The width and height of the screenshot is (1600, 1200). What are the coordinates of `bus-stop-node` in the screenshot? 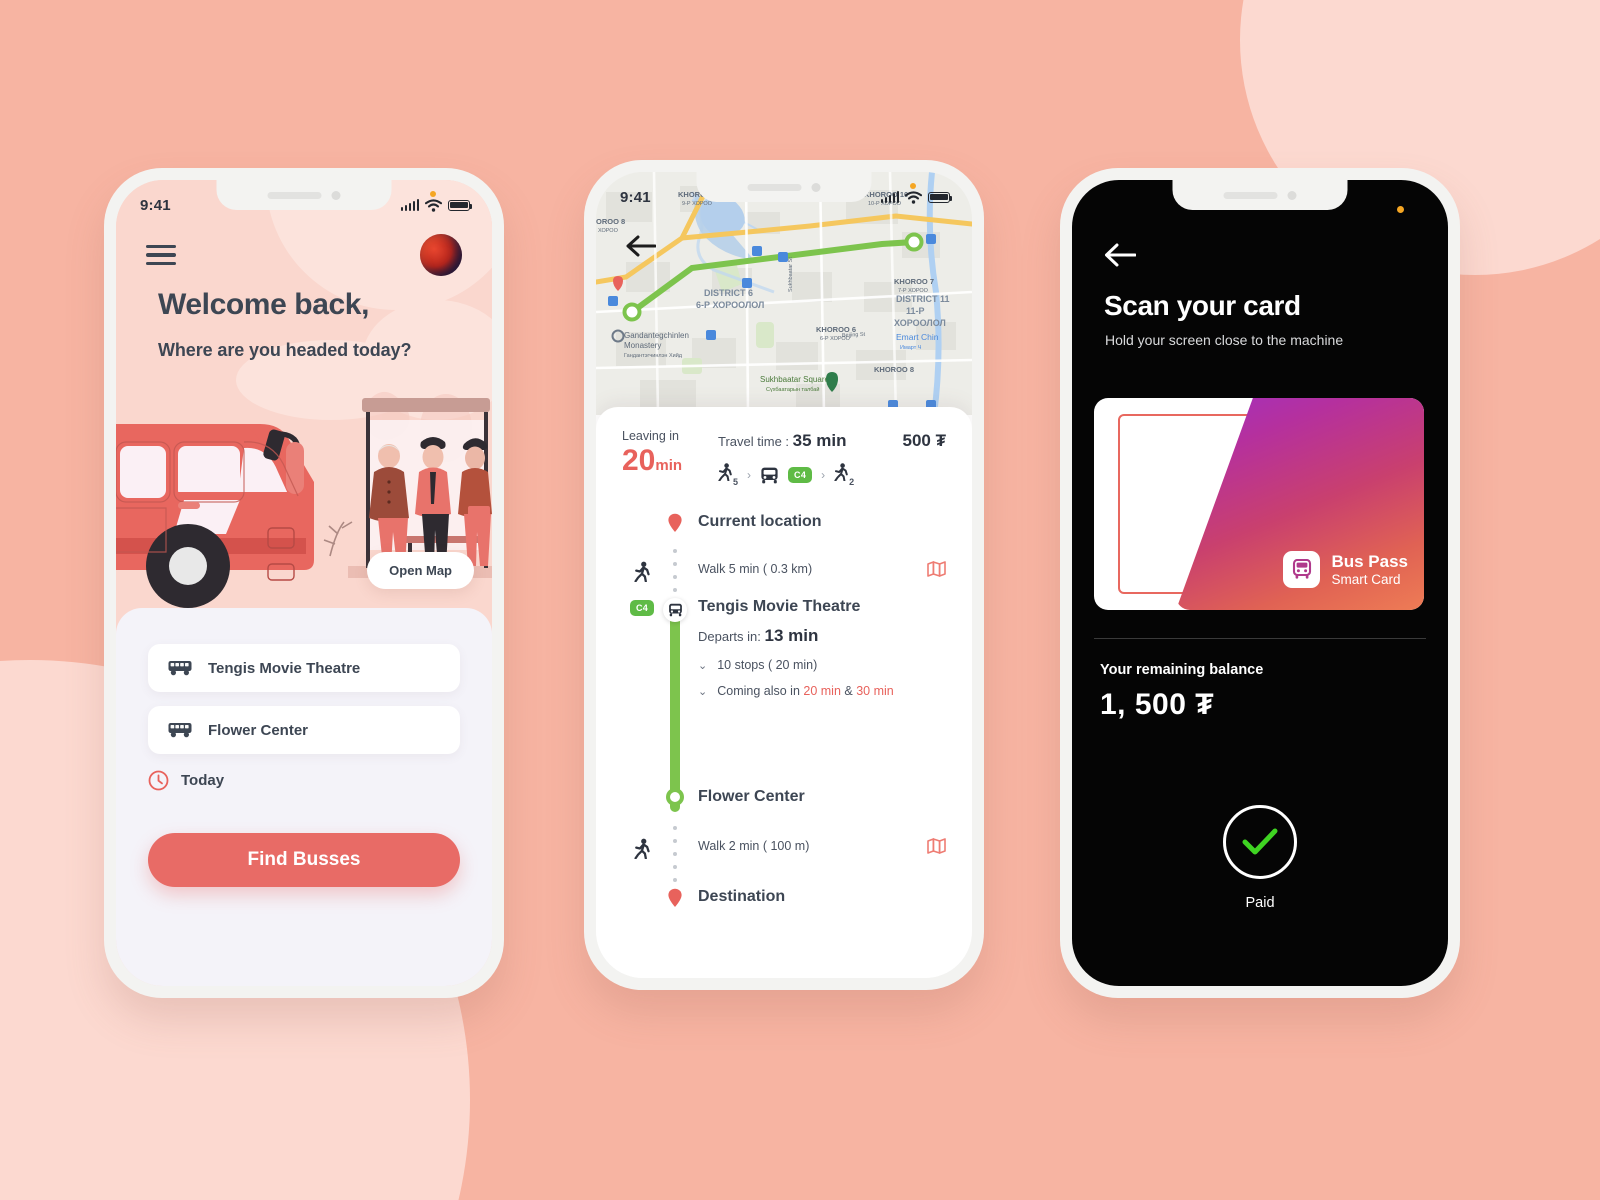 It's located at (675, 610).